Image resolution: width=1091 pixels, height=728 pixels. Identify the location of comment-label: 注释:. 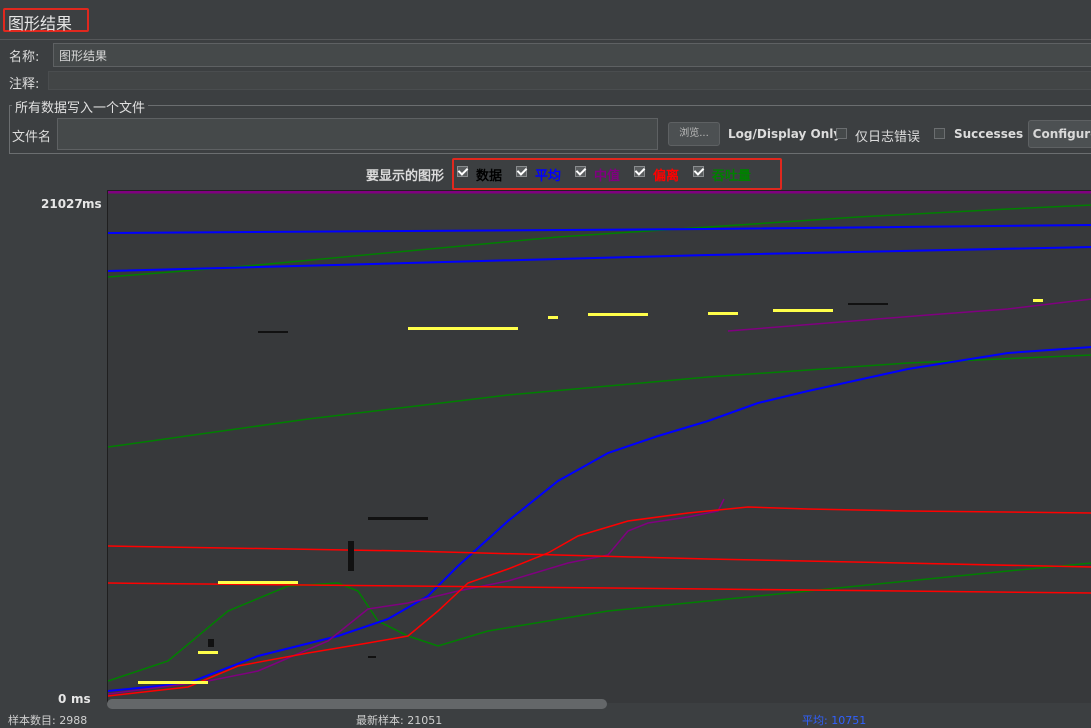
(24, 84).